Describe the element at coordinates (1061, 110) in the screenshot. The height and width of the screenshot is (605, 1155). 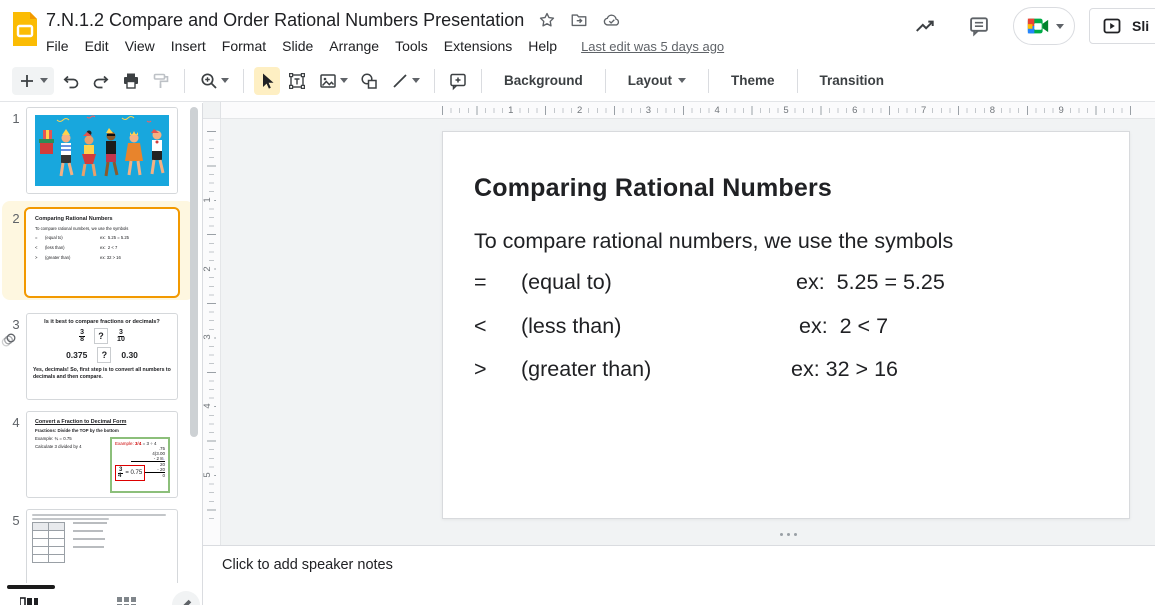
I see `ruler-number: 9` at that location.